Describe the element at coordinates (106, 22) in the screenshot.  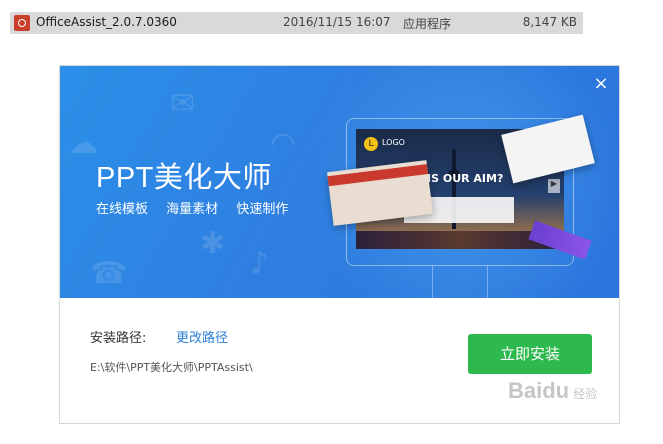
I see `file-name: OfficeAssist_2.0.7.0360` at that location.